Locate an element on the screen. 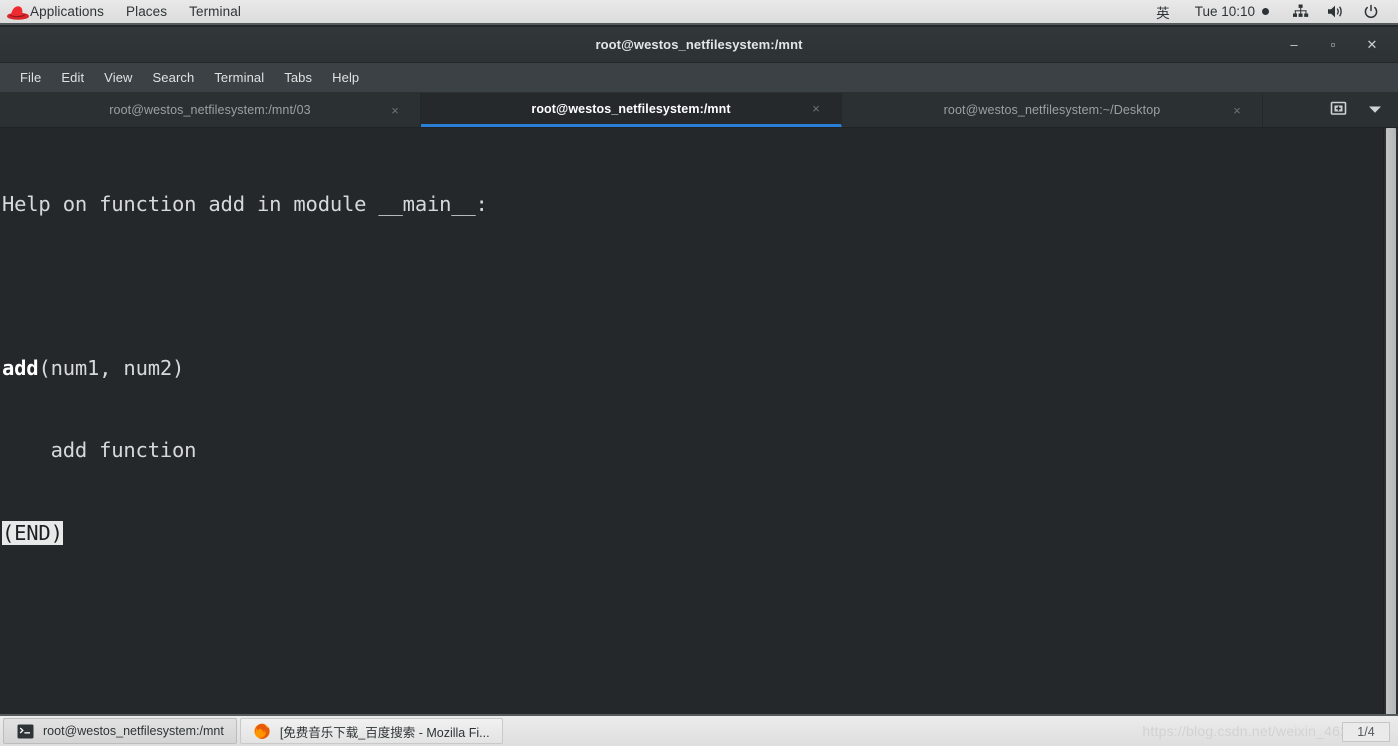  new-tab-icon is located at coordinates (1338, 110).